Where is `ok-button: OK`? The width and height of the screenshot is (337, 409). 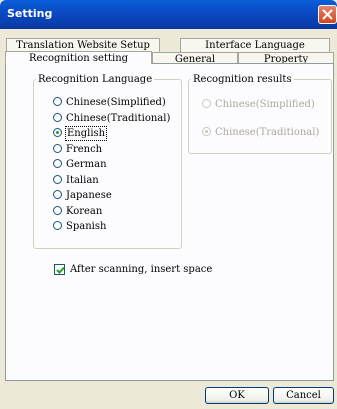 ok-button: OK is located at coordinates (237, 395).